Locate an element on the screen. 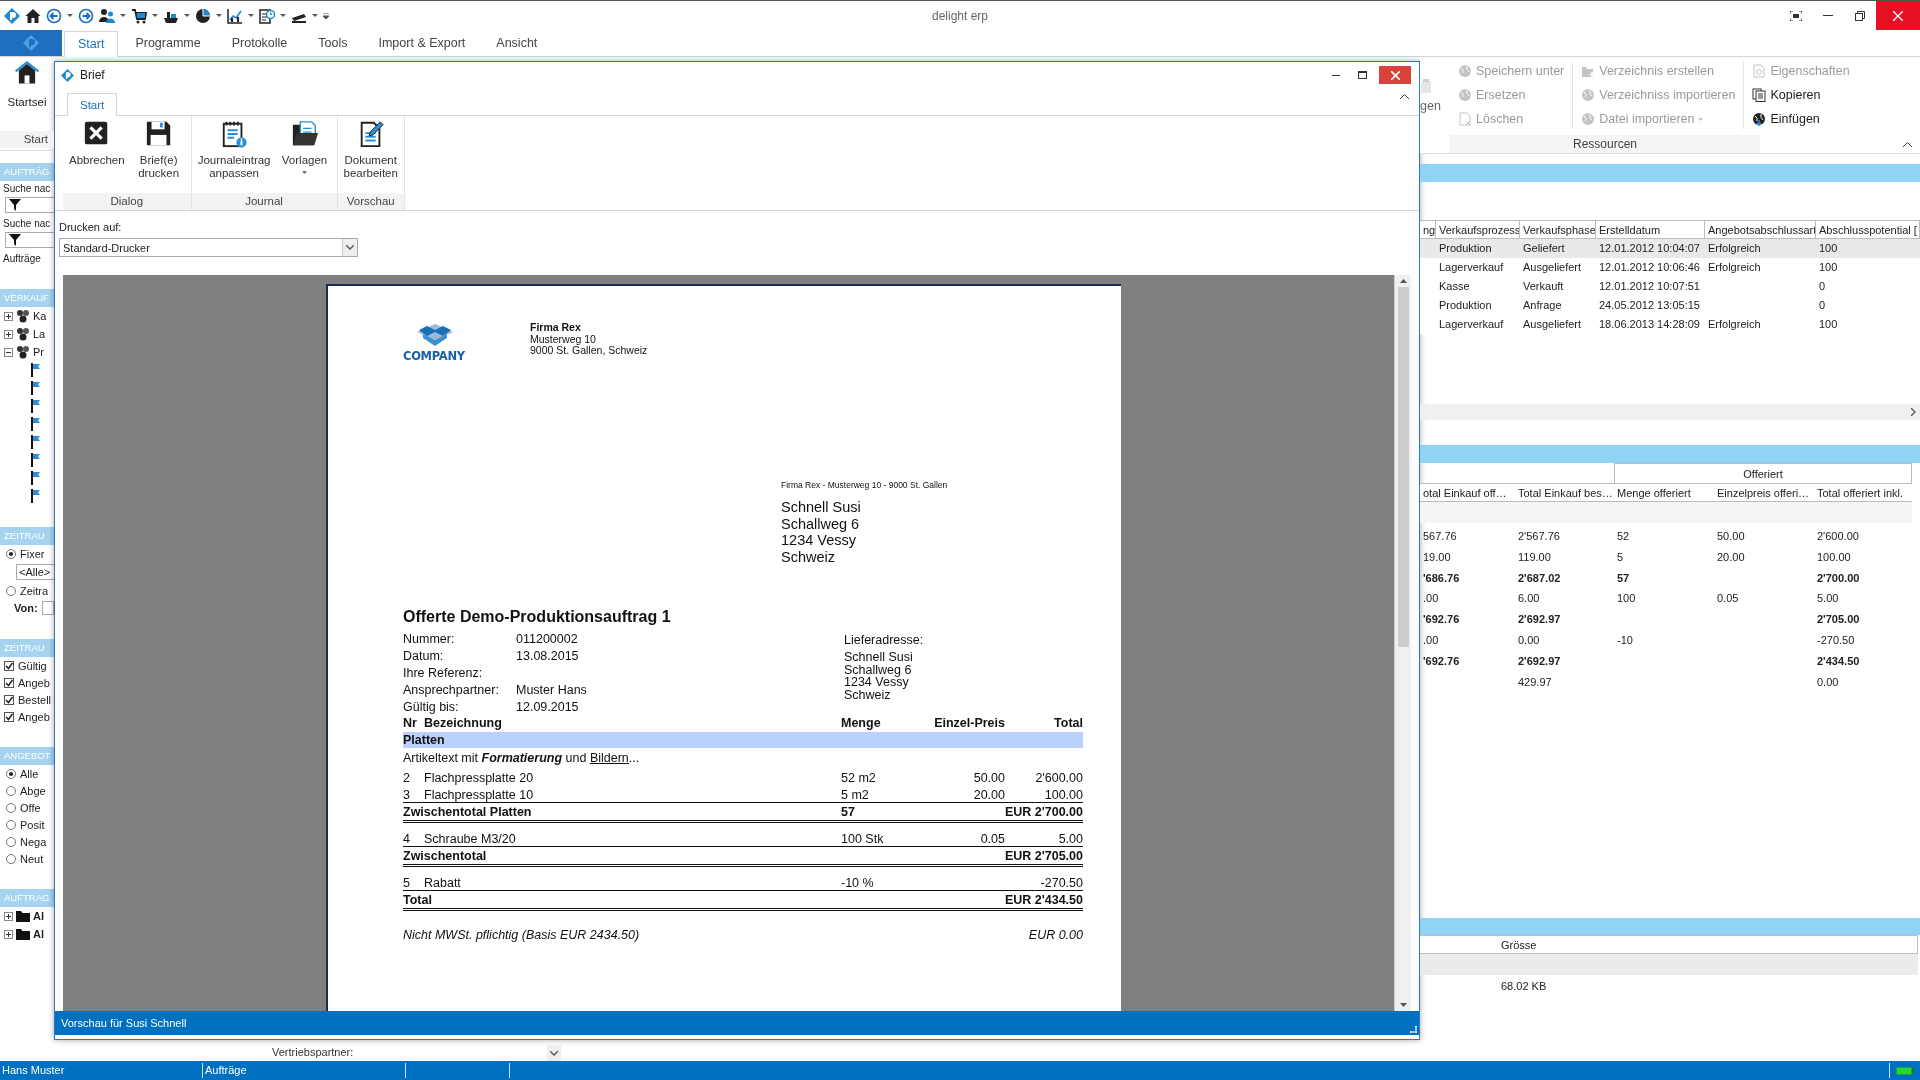  customize-icon is located at coordinates (326, 15).